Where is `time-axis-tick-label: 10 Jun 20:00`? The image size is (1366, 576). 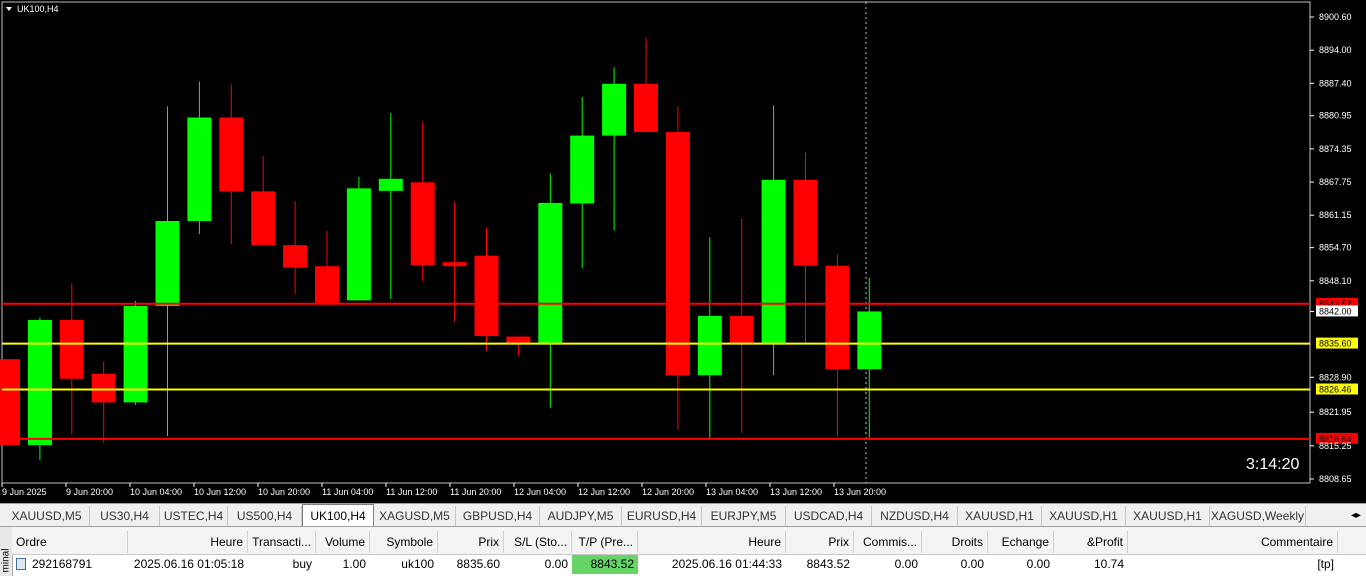 time-axis-tick-label: 10 Jun 20:00 is located at coordinates (284, 492).